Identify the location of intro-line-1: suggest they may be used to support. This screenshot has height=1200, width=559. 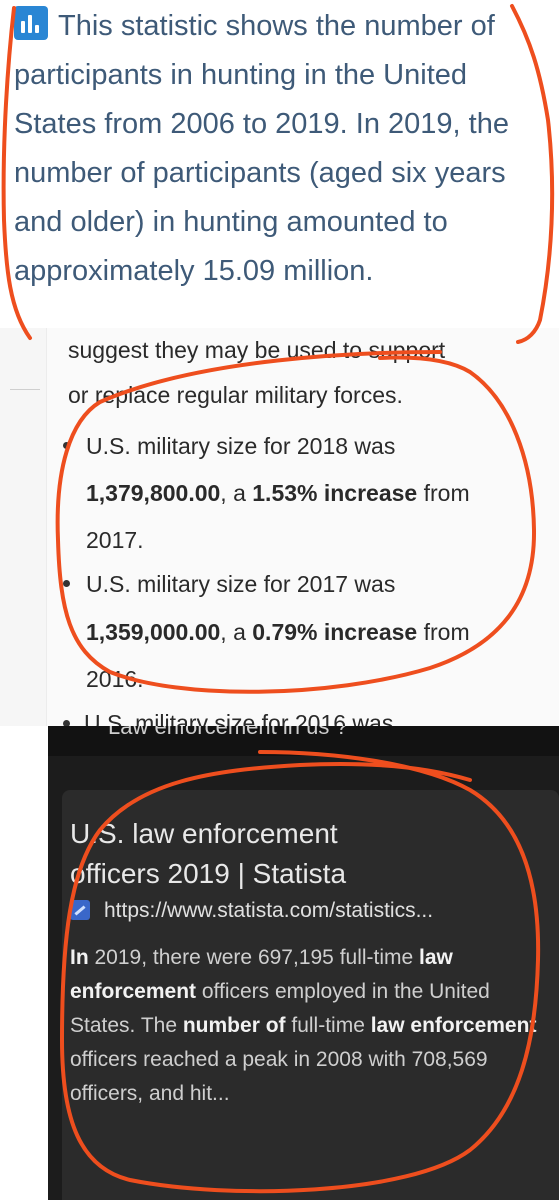
(257, 350).